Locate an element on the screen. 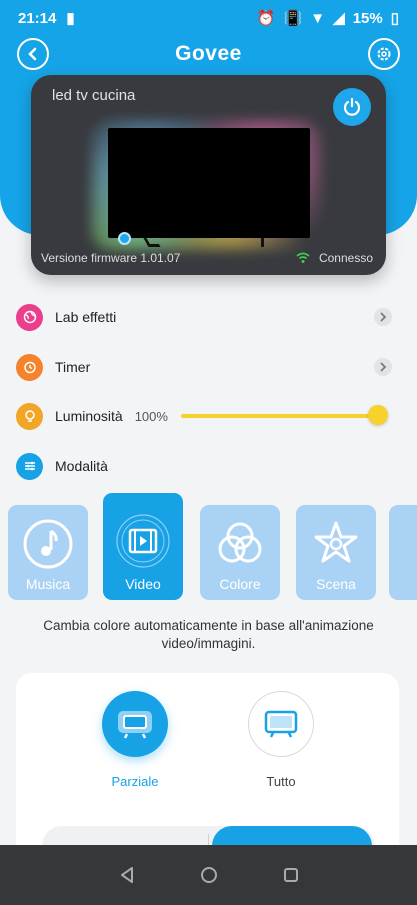  mode-music: Musica is located at coordinates (48, 552).